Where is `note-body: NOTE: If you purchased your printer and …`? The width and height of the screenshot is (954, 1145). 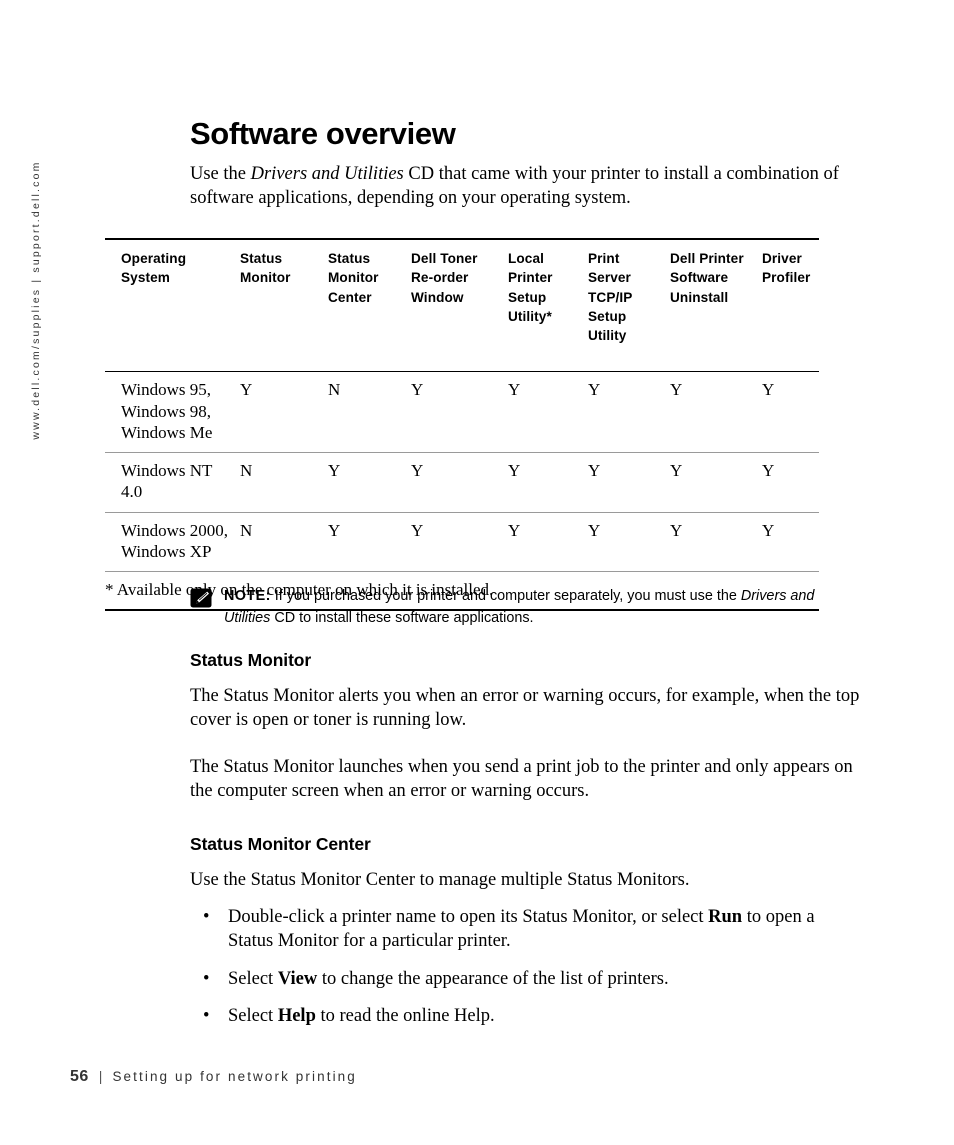 note-body: NOTE: If you purchased your printer and … is located at coordinates (537, 607).